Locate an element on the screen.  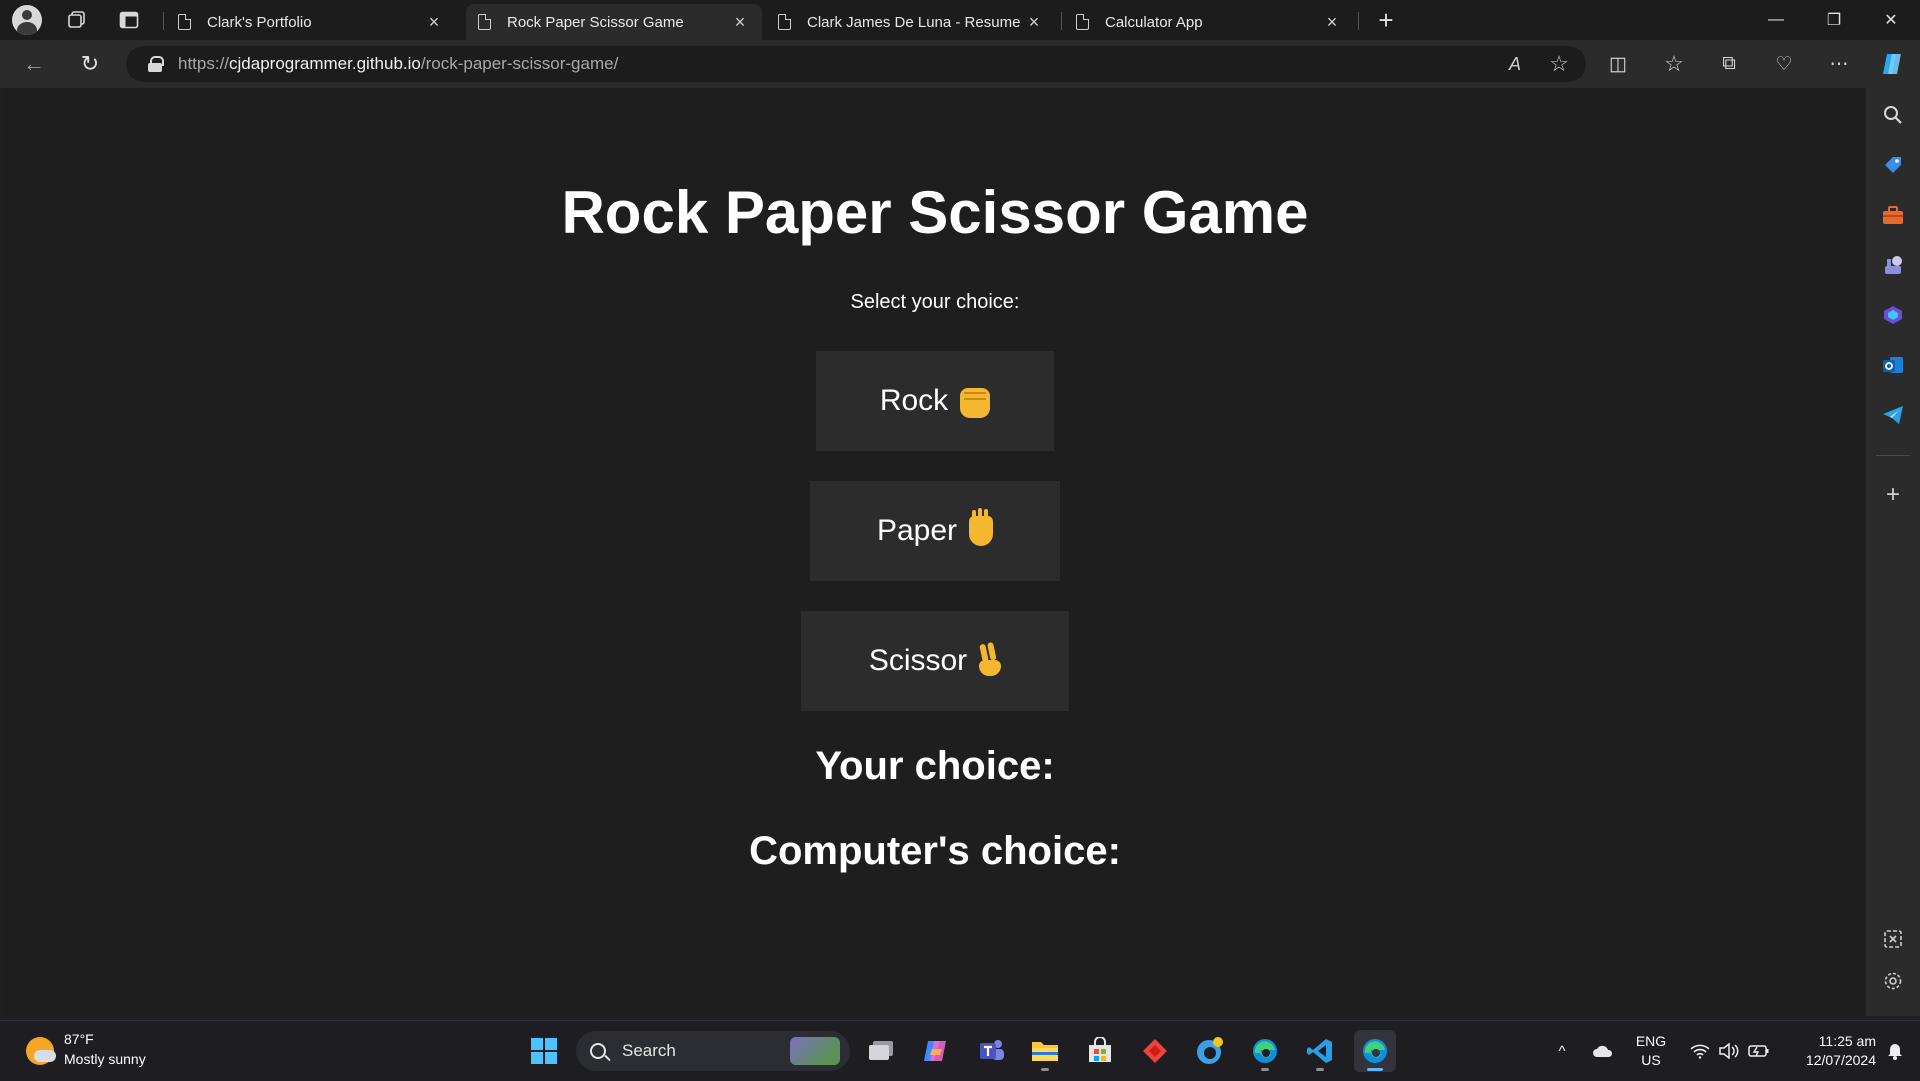
show-hidden-icons-button: ^ is located at coordinates (1562, 1051).